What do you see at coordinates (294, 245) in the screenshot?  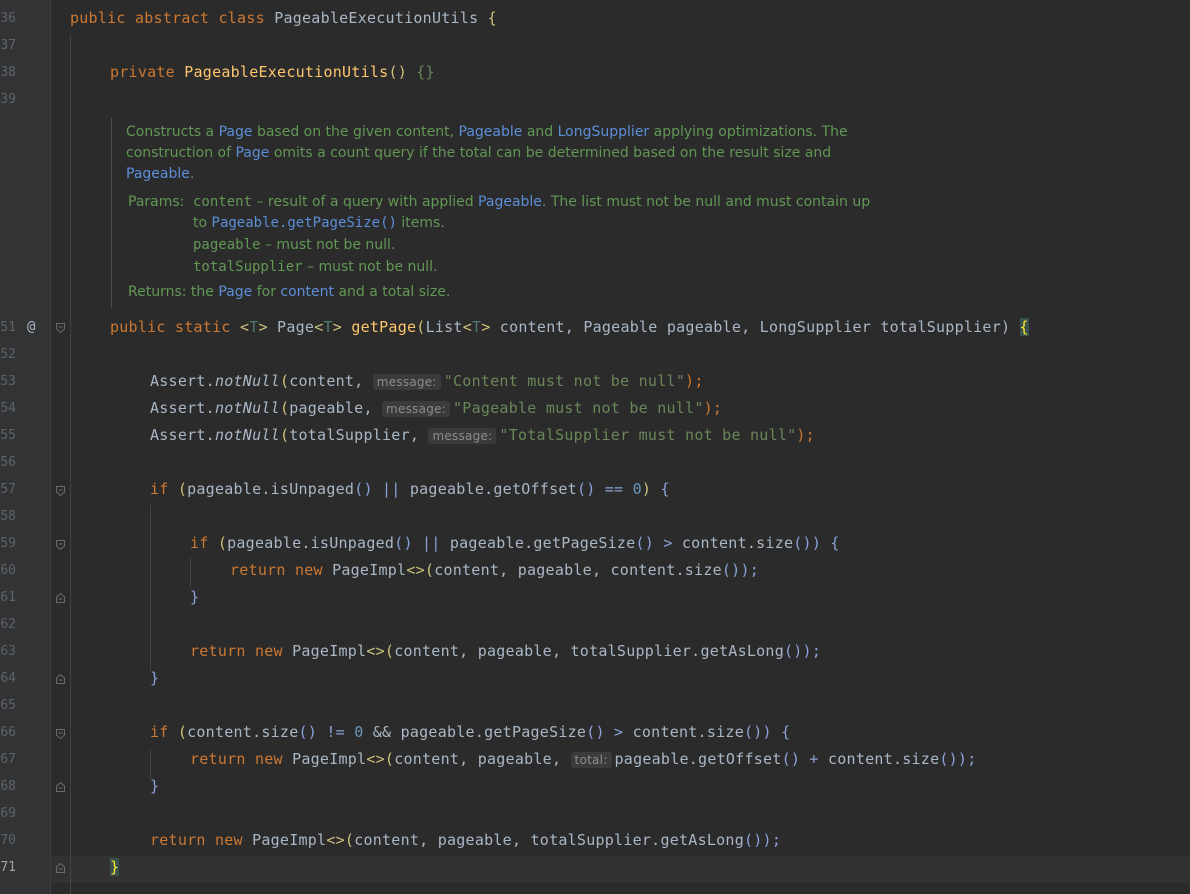 I see `javadoc-param: pageable – must not be null.` at bounding box center [294, 245].